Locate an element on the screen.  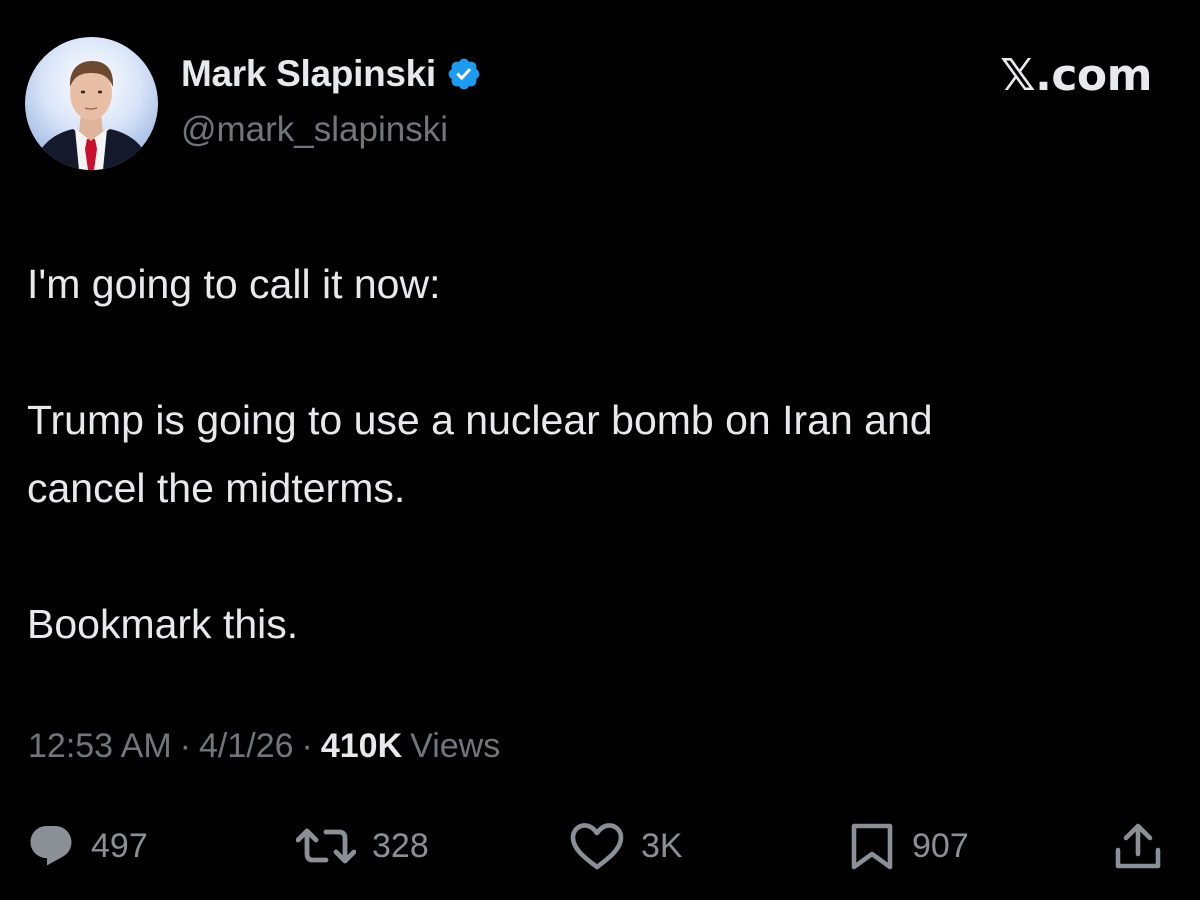
x-logo: 𝕏.com is located at coordinates (1076, 75).